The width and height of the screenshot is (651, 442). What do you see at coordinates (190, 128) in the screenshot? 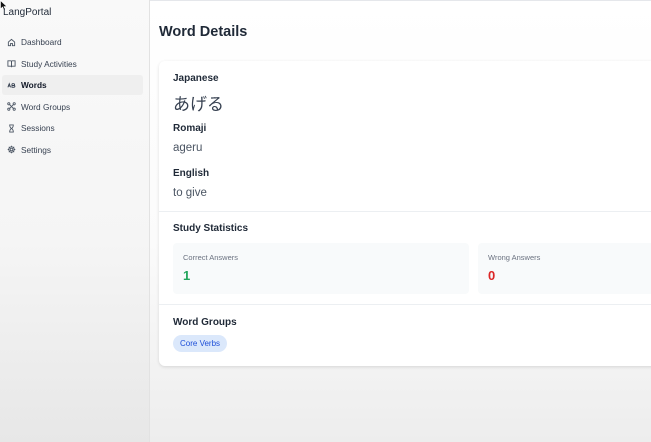
I see `romaji-label: Romaji` at bounding box center [190, 128].